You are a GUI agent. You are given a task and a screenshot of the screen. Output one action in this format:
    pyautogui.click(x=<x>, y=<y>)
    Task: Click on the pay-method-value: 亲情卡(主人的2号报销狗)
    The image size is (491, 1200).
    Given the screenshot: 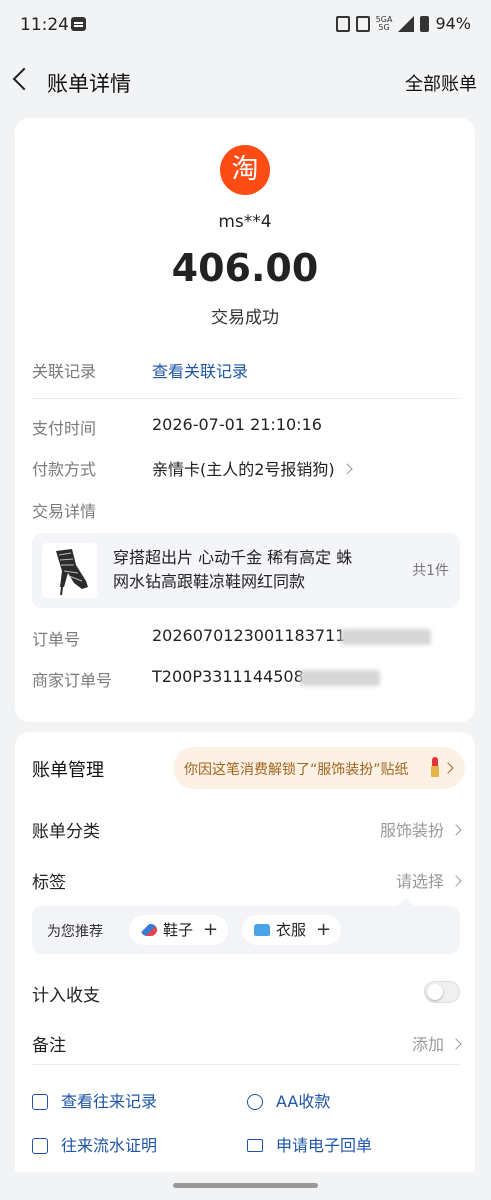 What is the action you would take?
    pyautogui.click(x=243, y=469)
    